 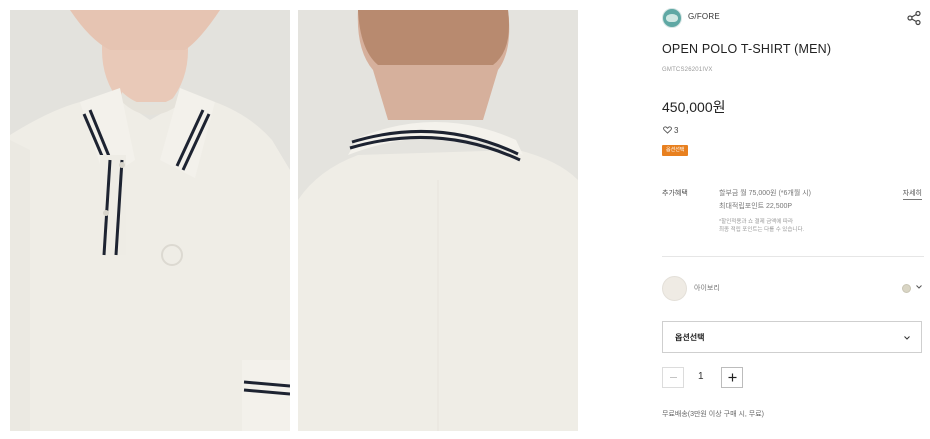 I want to click on quantity-decrease-button, so click(x=673, y=377).